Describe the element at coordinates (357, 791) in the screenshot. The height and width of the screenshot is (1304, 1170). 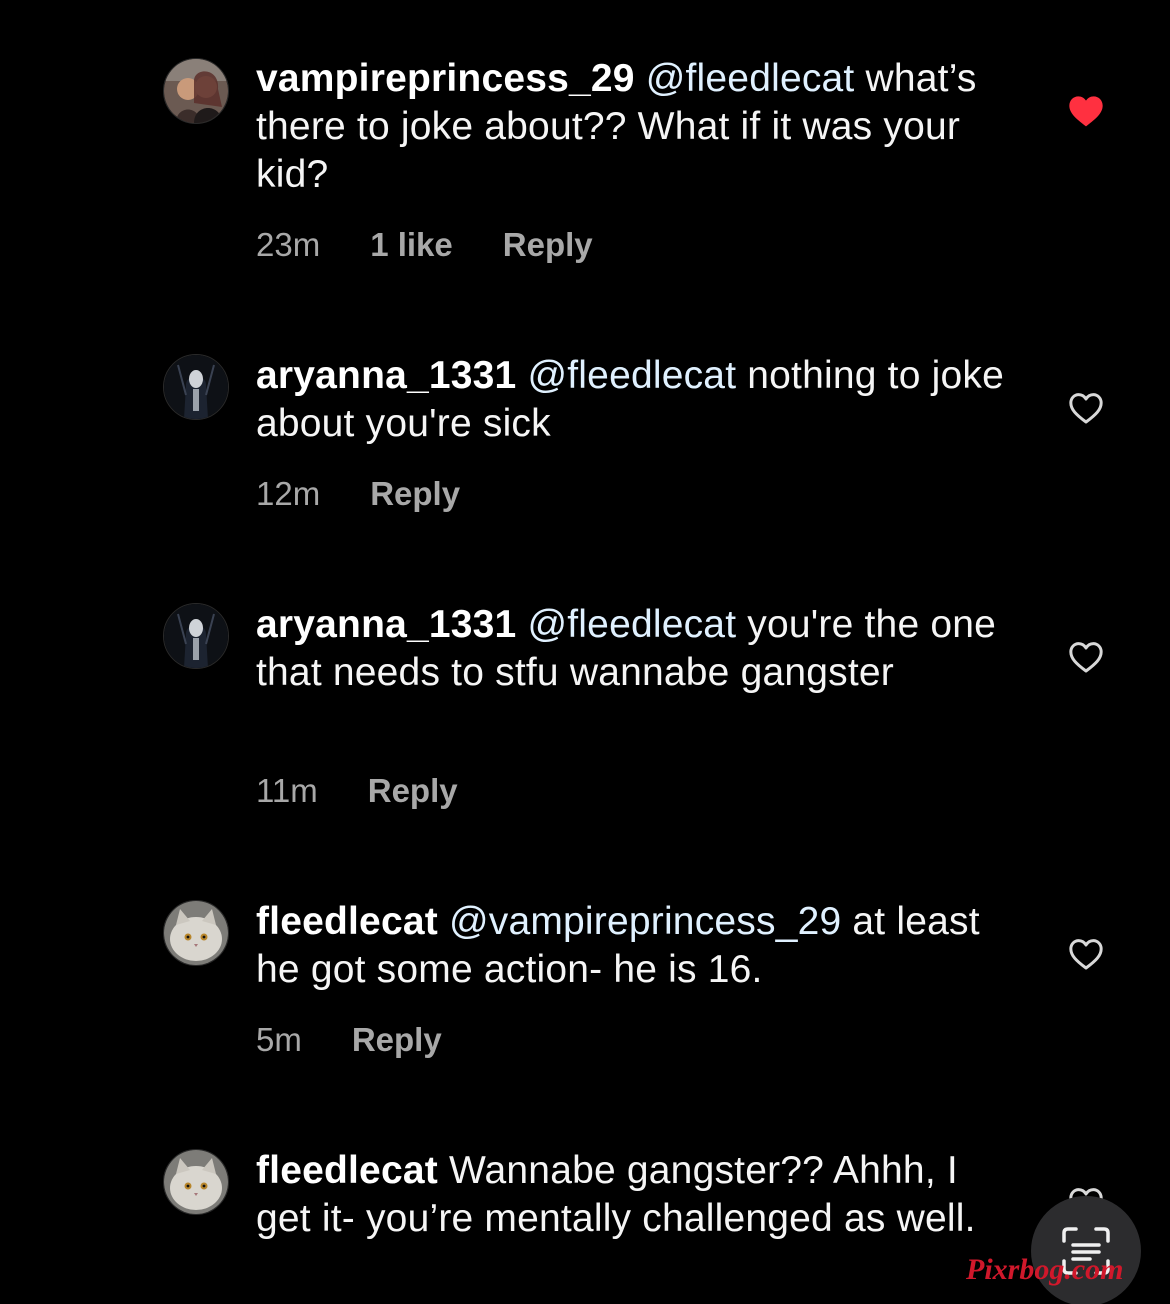
I see `comment-meta: 11m Reply` at that location.